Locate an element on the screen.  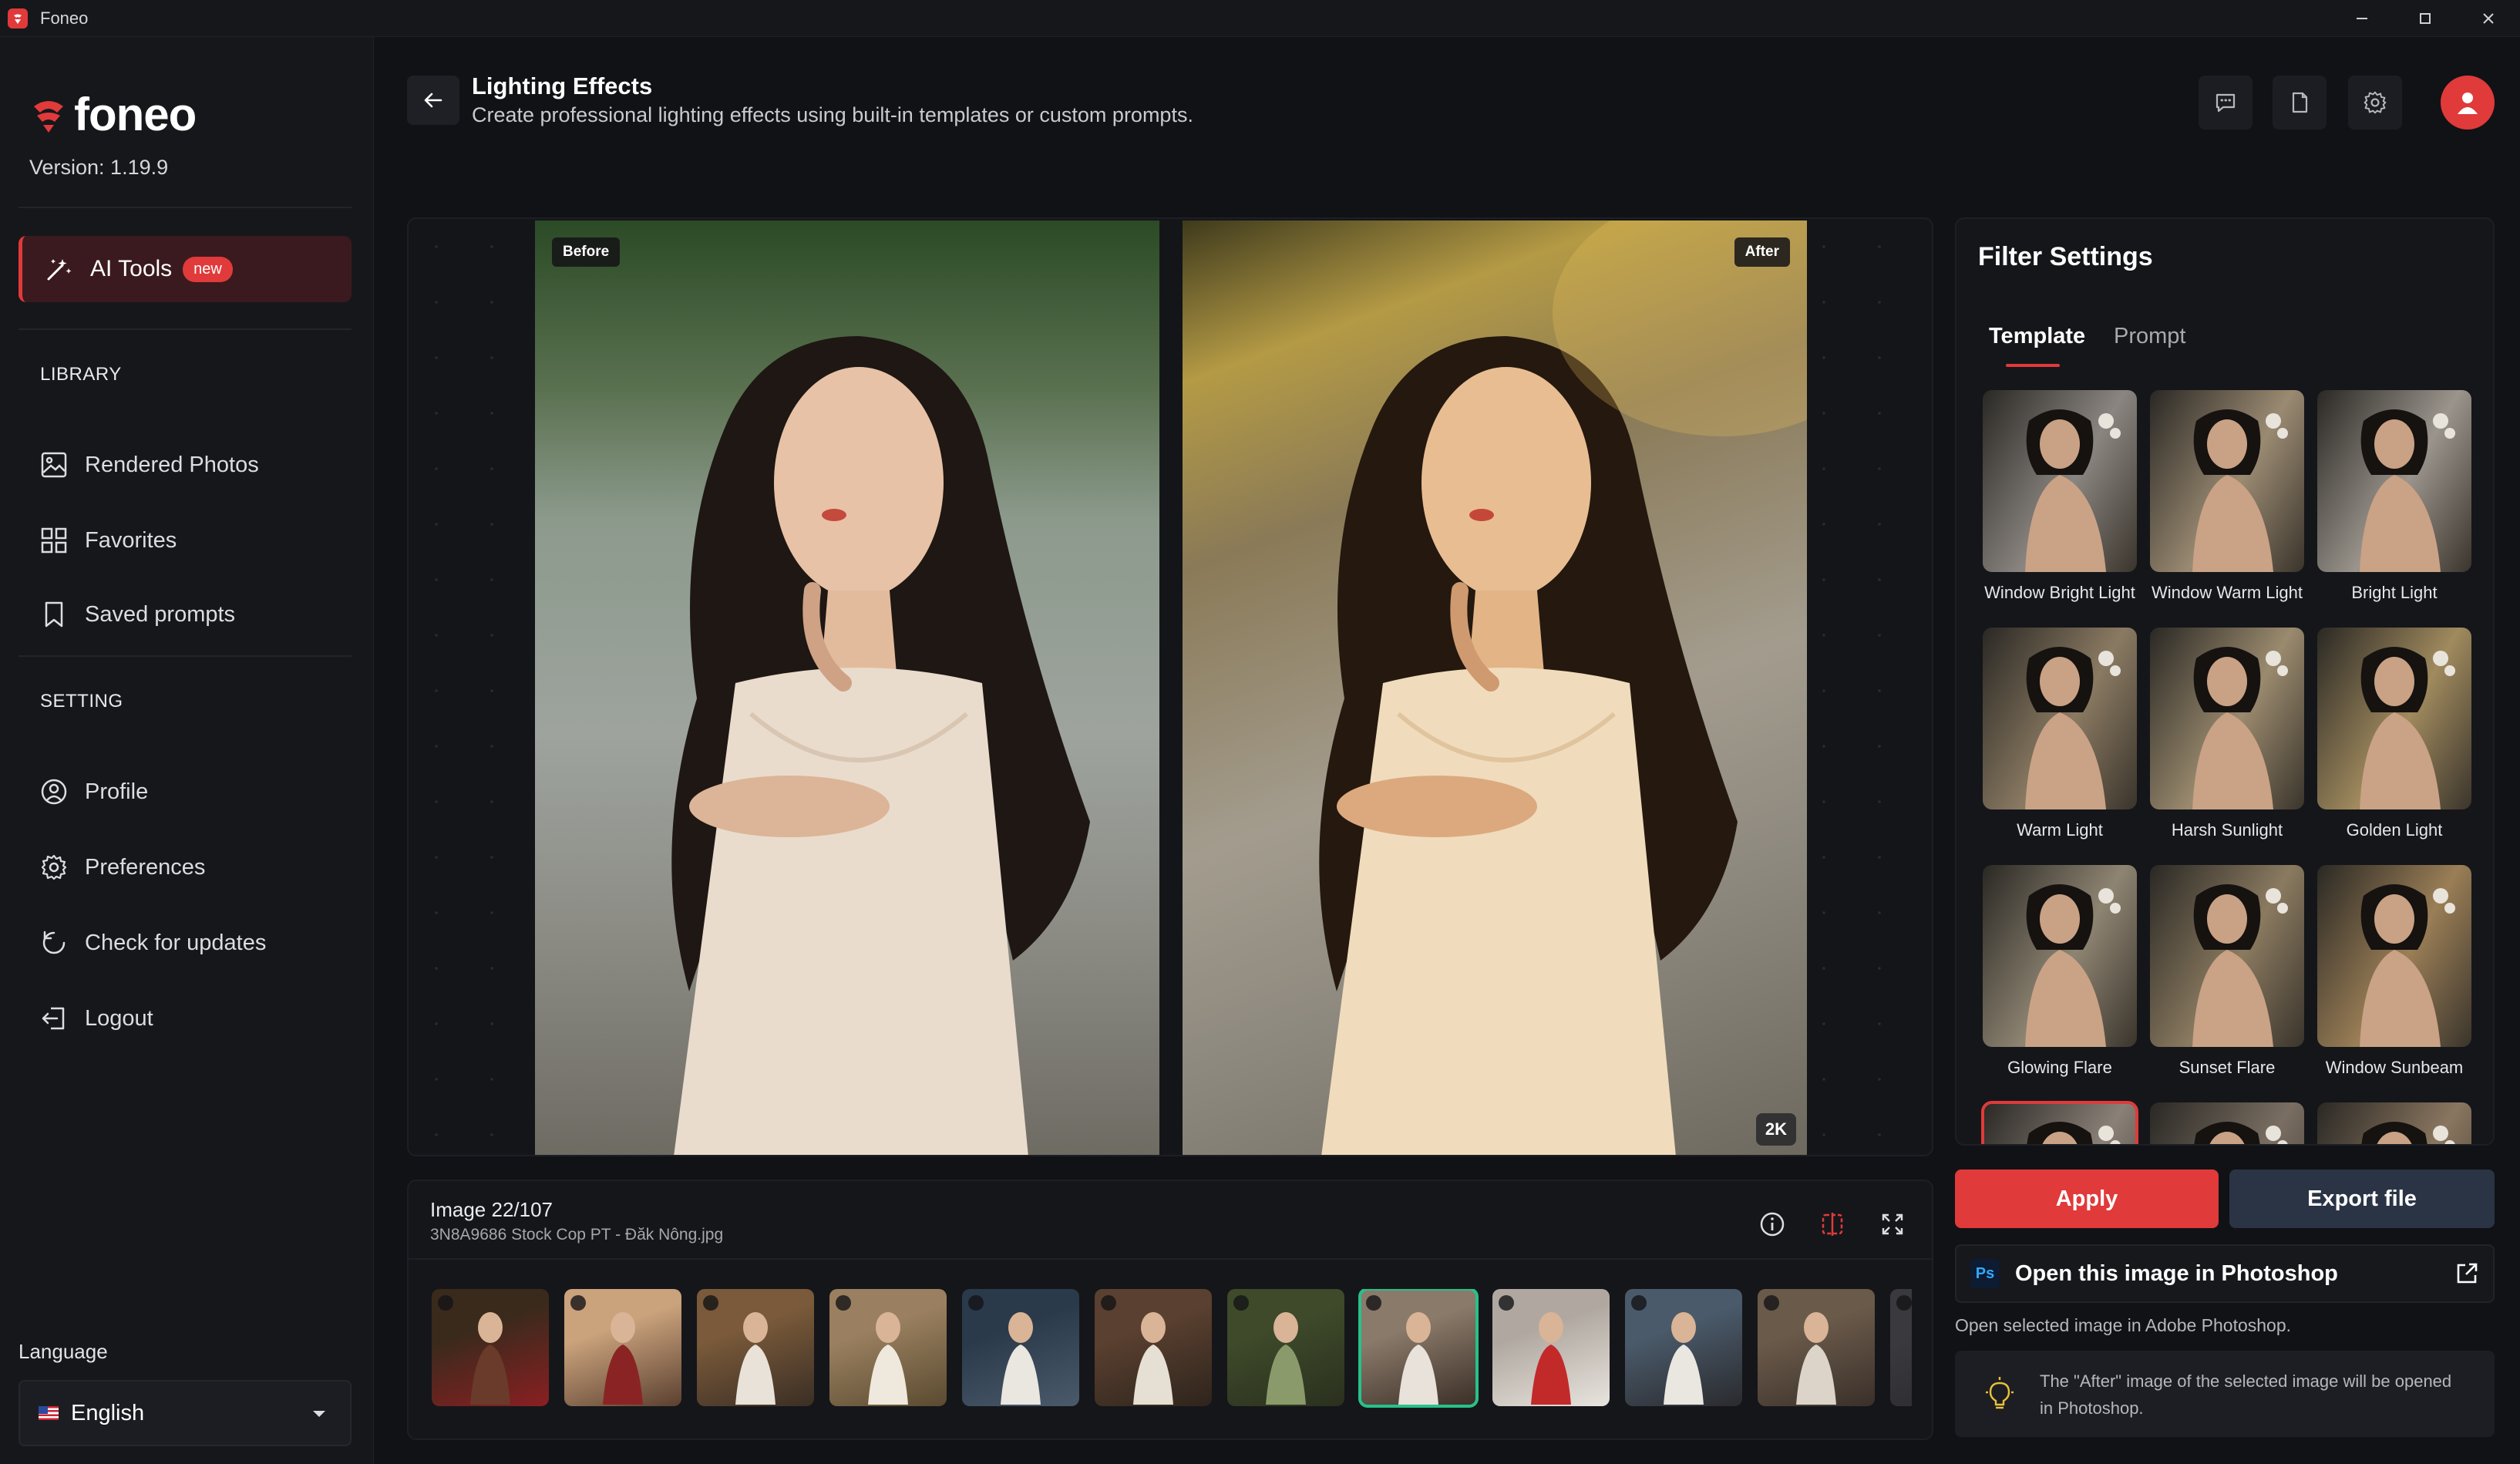
user-avatar is located at coordinates (2468, 103).